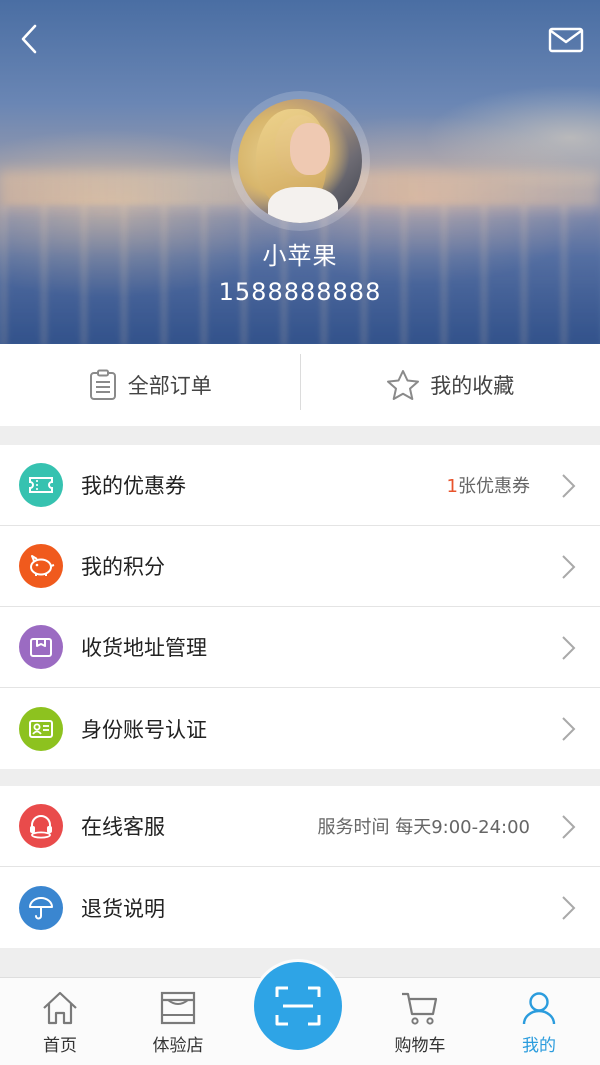 The height and width of the screenshot is (1065, 600). Describe the element at coordinates (102, 384) in the screenshot. I see `clipboard-icon` at that location.